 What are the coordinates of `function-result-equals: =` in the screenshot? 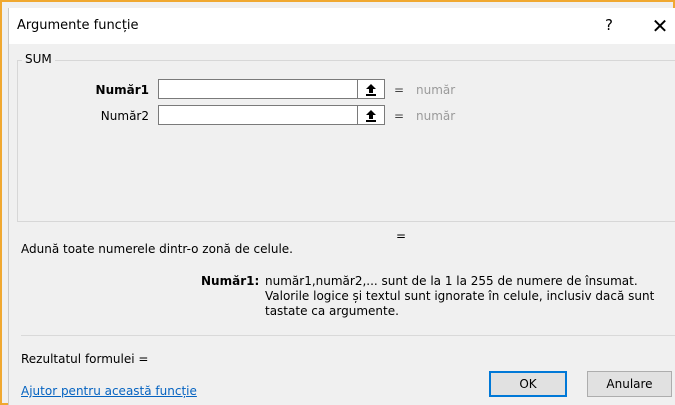 It's located at (401, 236).